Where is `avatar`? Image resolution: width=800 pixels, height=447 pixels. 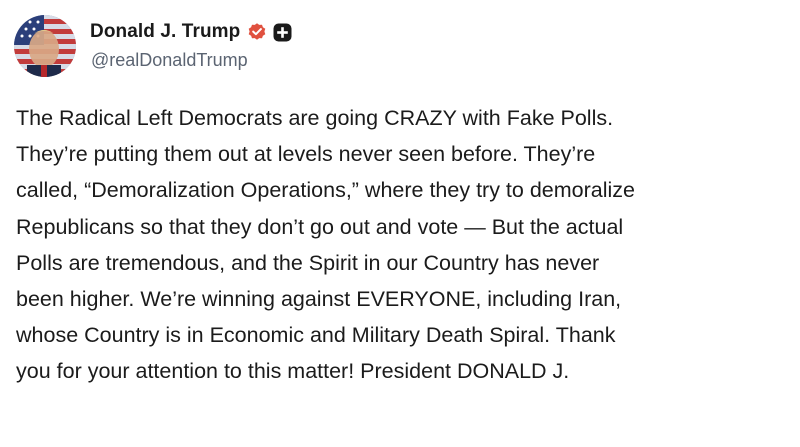
avatar is located at coordinates (45, 46).